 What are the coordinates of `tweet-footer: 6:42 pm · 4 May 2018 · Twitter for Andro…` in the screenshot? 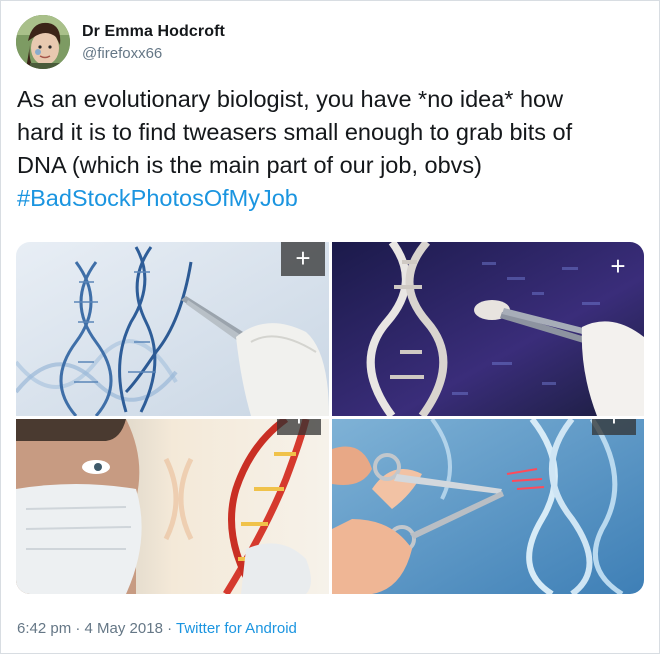 It's located at (157, 628).